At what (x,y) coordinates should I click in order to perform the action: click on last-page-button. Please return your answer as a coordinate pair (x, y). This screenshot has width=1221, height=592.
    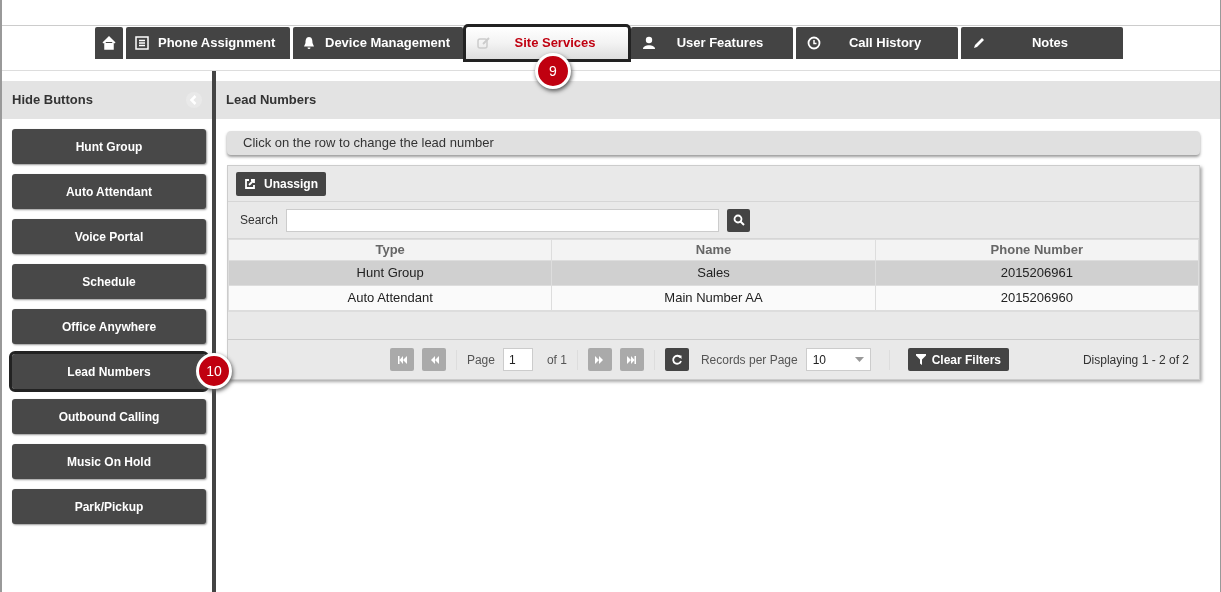
    Looking at the image, I should click on (631, 359).